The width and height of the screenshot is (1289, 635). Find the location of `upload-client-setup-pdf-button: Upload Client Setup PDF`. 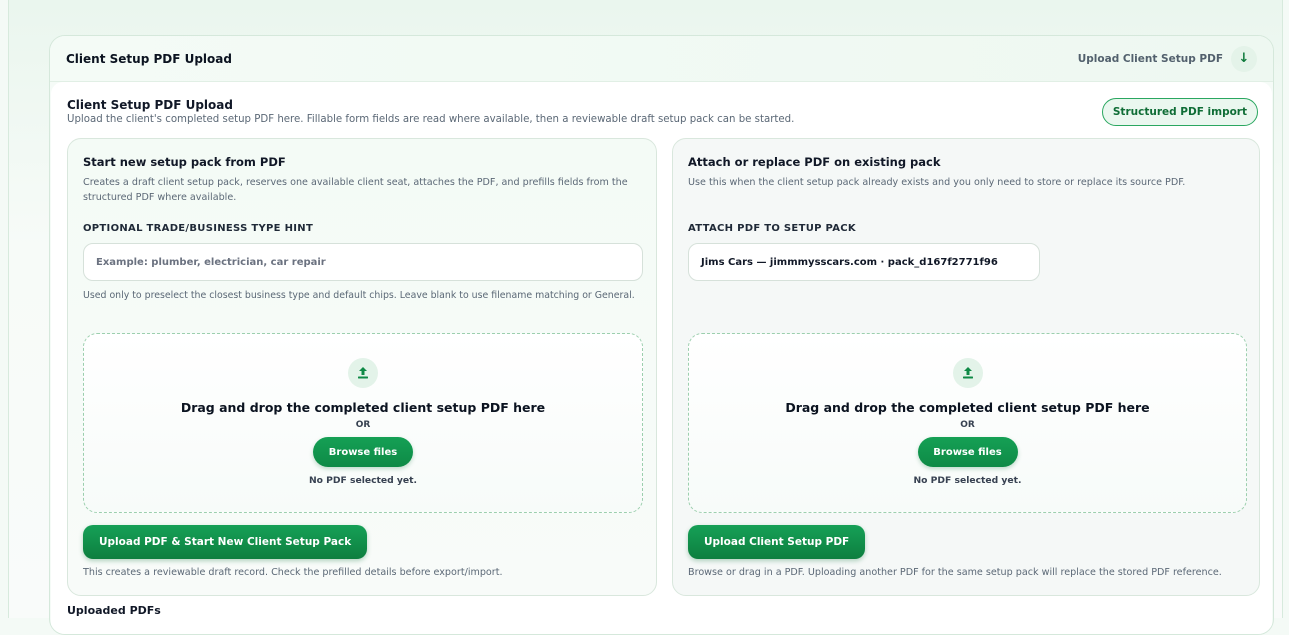

upload-client-setup-pdf-button: Upload Client Setup PDF is located at coordinates (777, 542).